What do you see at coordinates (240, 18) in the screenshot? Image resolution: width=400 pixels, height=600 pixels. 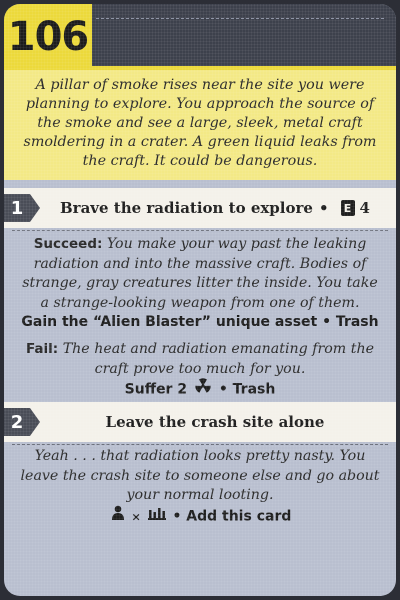 I see `header-dashed-line` at bounding box center [240, 18].